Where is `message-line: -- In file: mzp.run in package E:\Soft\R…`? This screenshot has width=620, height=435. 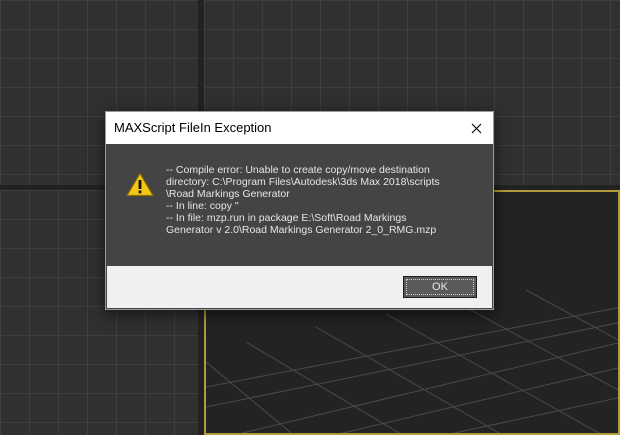
message-line: -- In file: mzp.run in package E:\Soft\R… is located at coordinates (286, 218).